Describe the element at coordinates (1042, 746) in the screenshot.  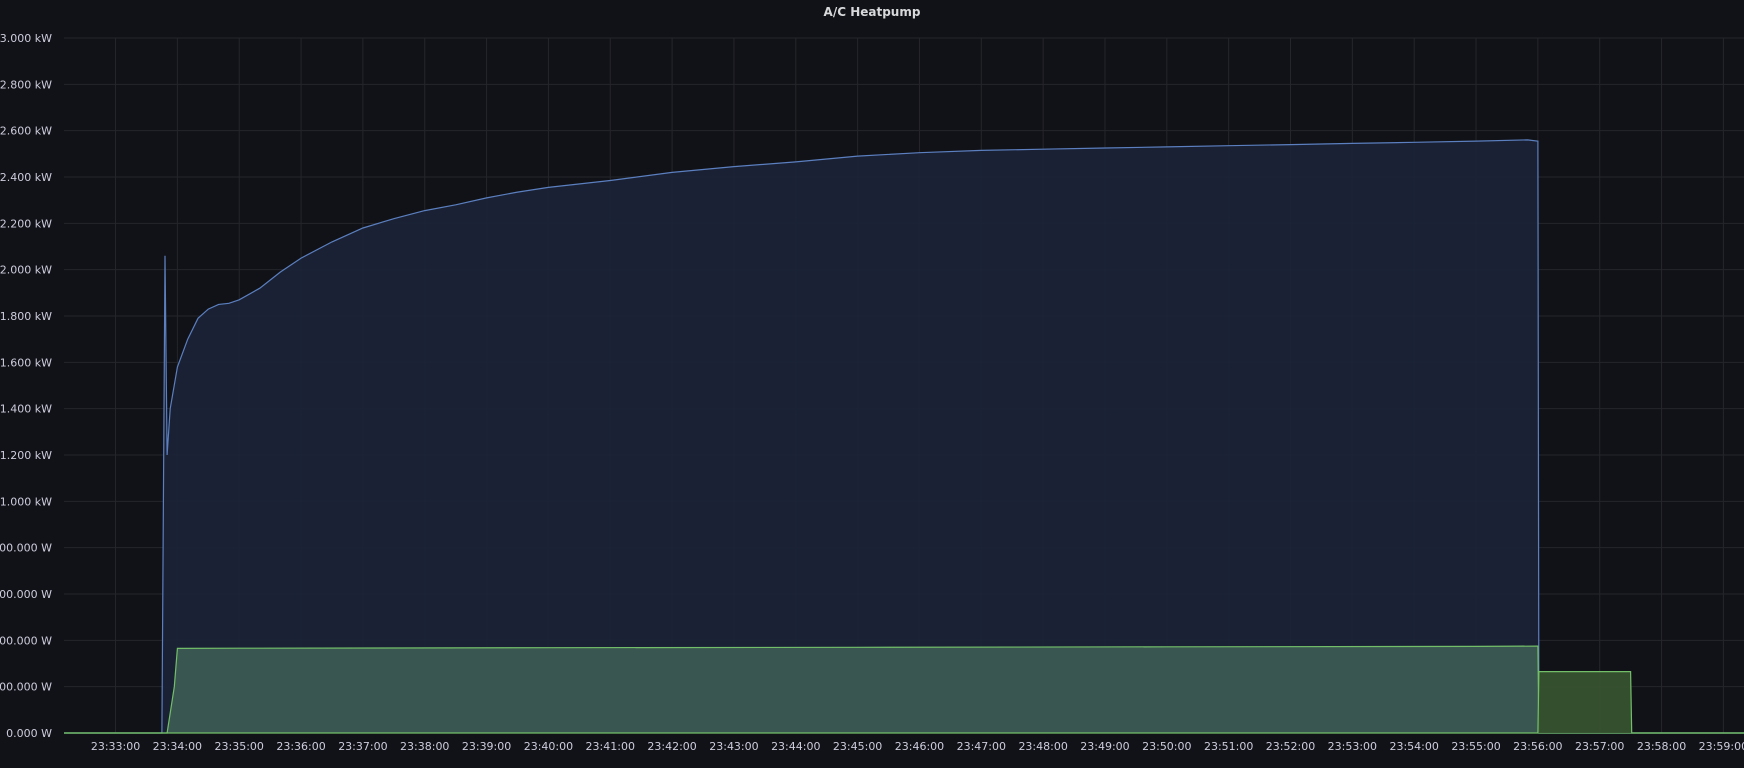
I see `x-tick-label: 23:48:00` at that location.